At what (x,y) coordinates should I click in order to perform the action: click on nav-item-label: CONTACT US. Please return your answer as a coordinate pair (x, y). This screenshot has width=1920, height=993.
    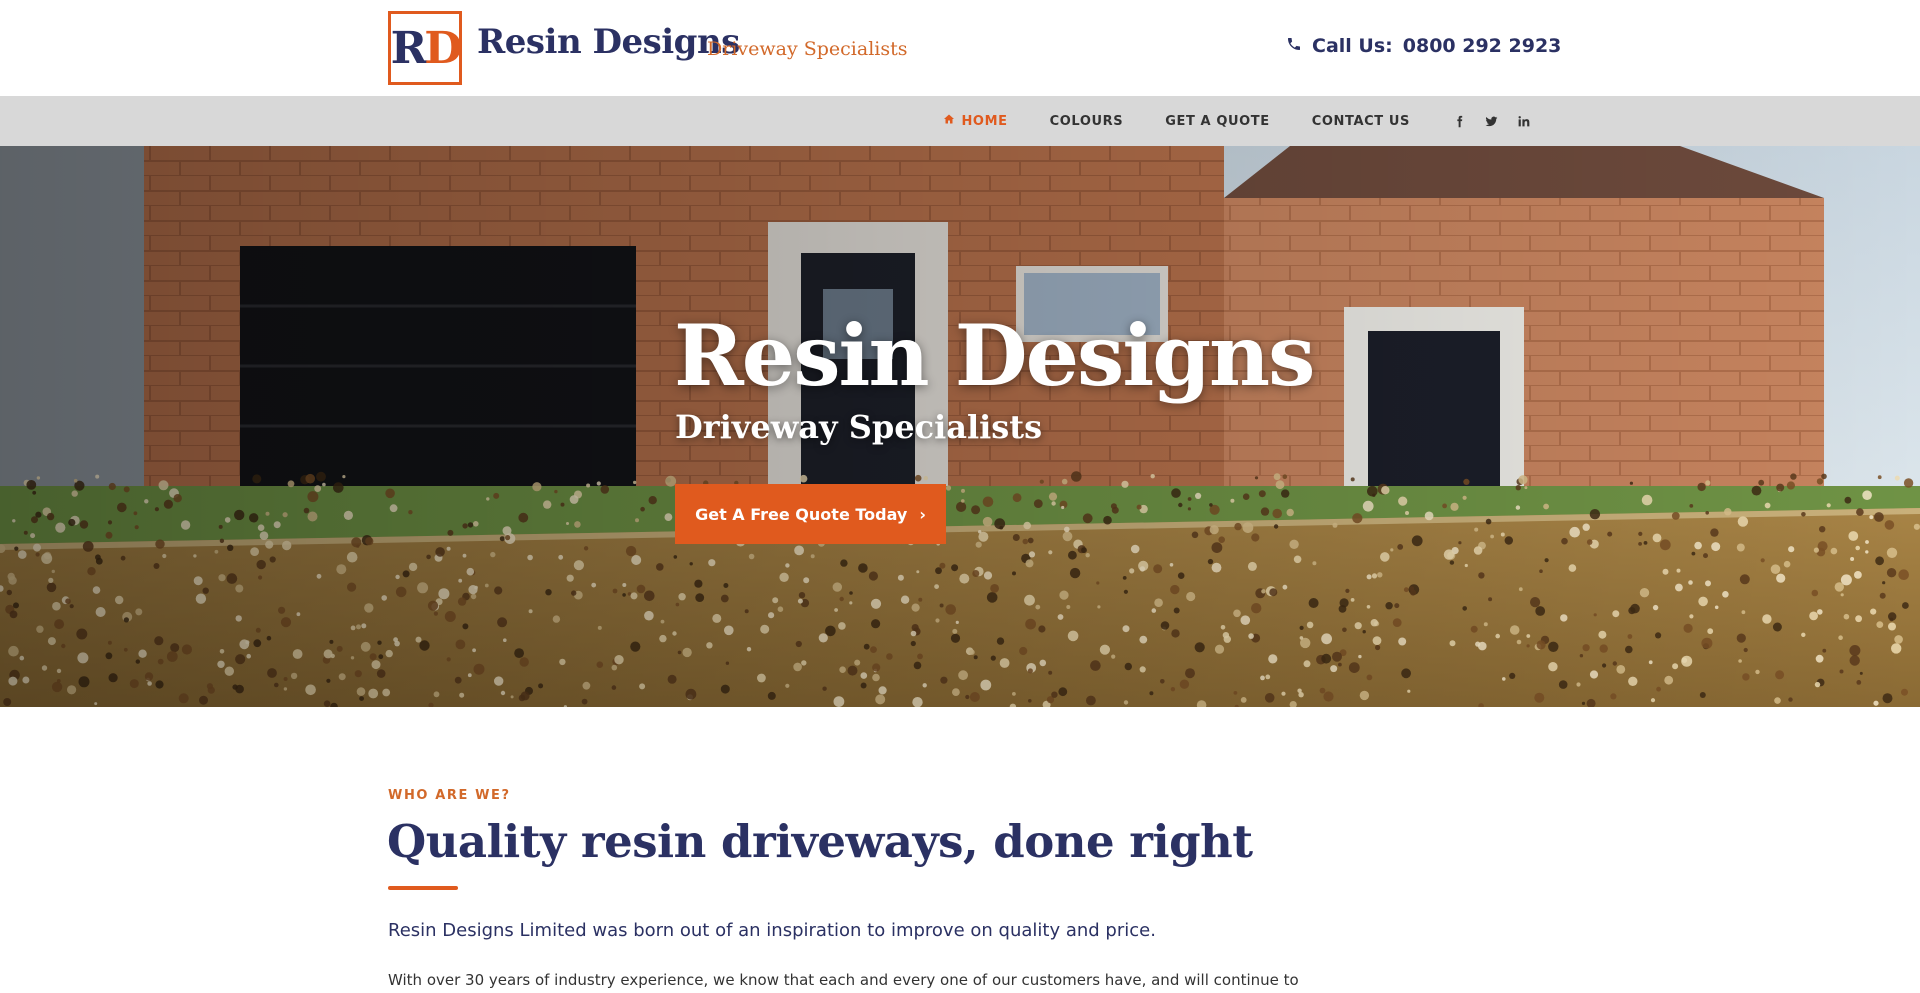
    Looking at the image, I should click on (1360, 121).